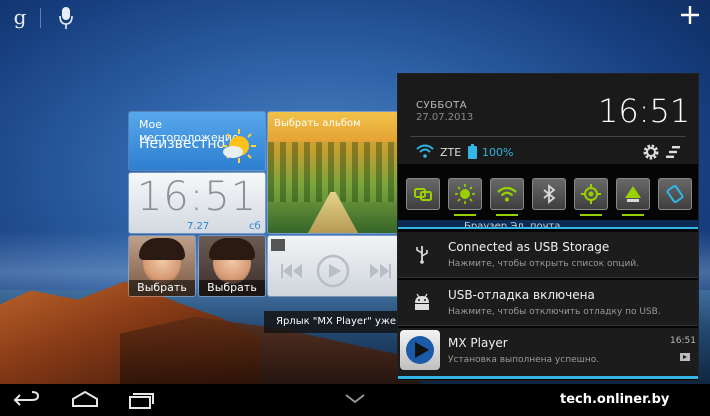 The image size is (710, 416). Describe the element at coordinates (162, 288) in the screenshot. I see `contact-pick-label-1: Выбрать` at that location.